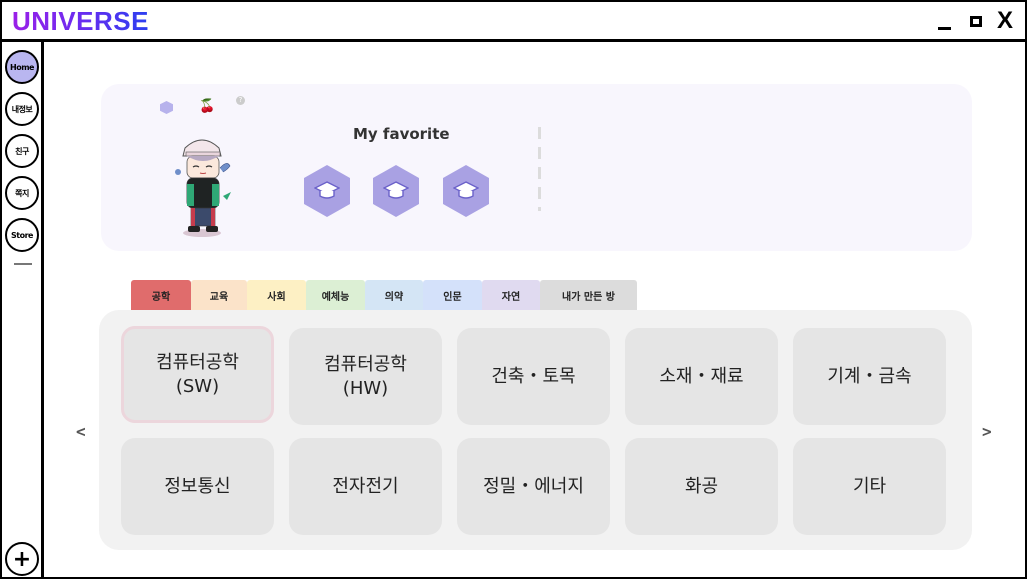 The width and height of the screenshot is (1027, 579). What do you see at coordinates (22, 109) in the screenshot?
I see `sidebar-item-my-info: 내정보` at bounding box center [22, 109].